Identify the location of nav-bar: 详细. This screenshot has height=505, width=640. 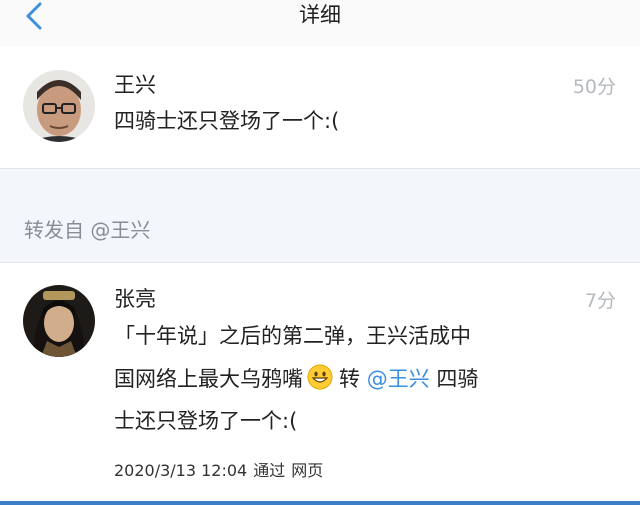
(320, 23).